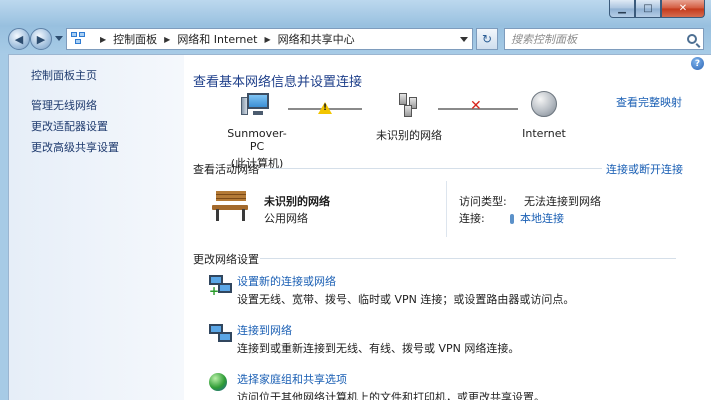 The height and width of the screenshot is (400, 711). I want to click on nav-advanced-sharing: 更改高级共享设置, so click(75, 147).